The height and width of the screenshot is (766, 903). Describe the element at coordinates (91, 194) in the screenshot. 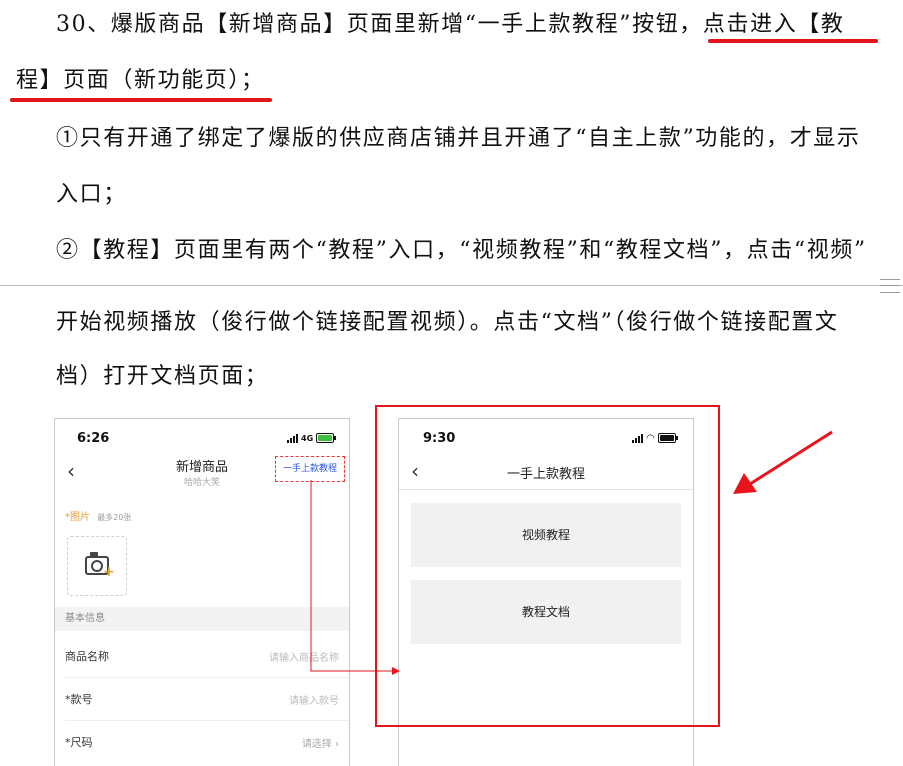

I see `doc-line-4: 入口；` at that location.